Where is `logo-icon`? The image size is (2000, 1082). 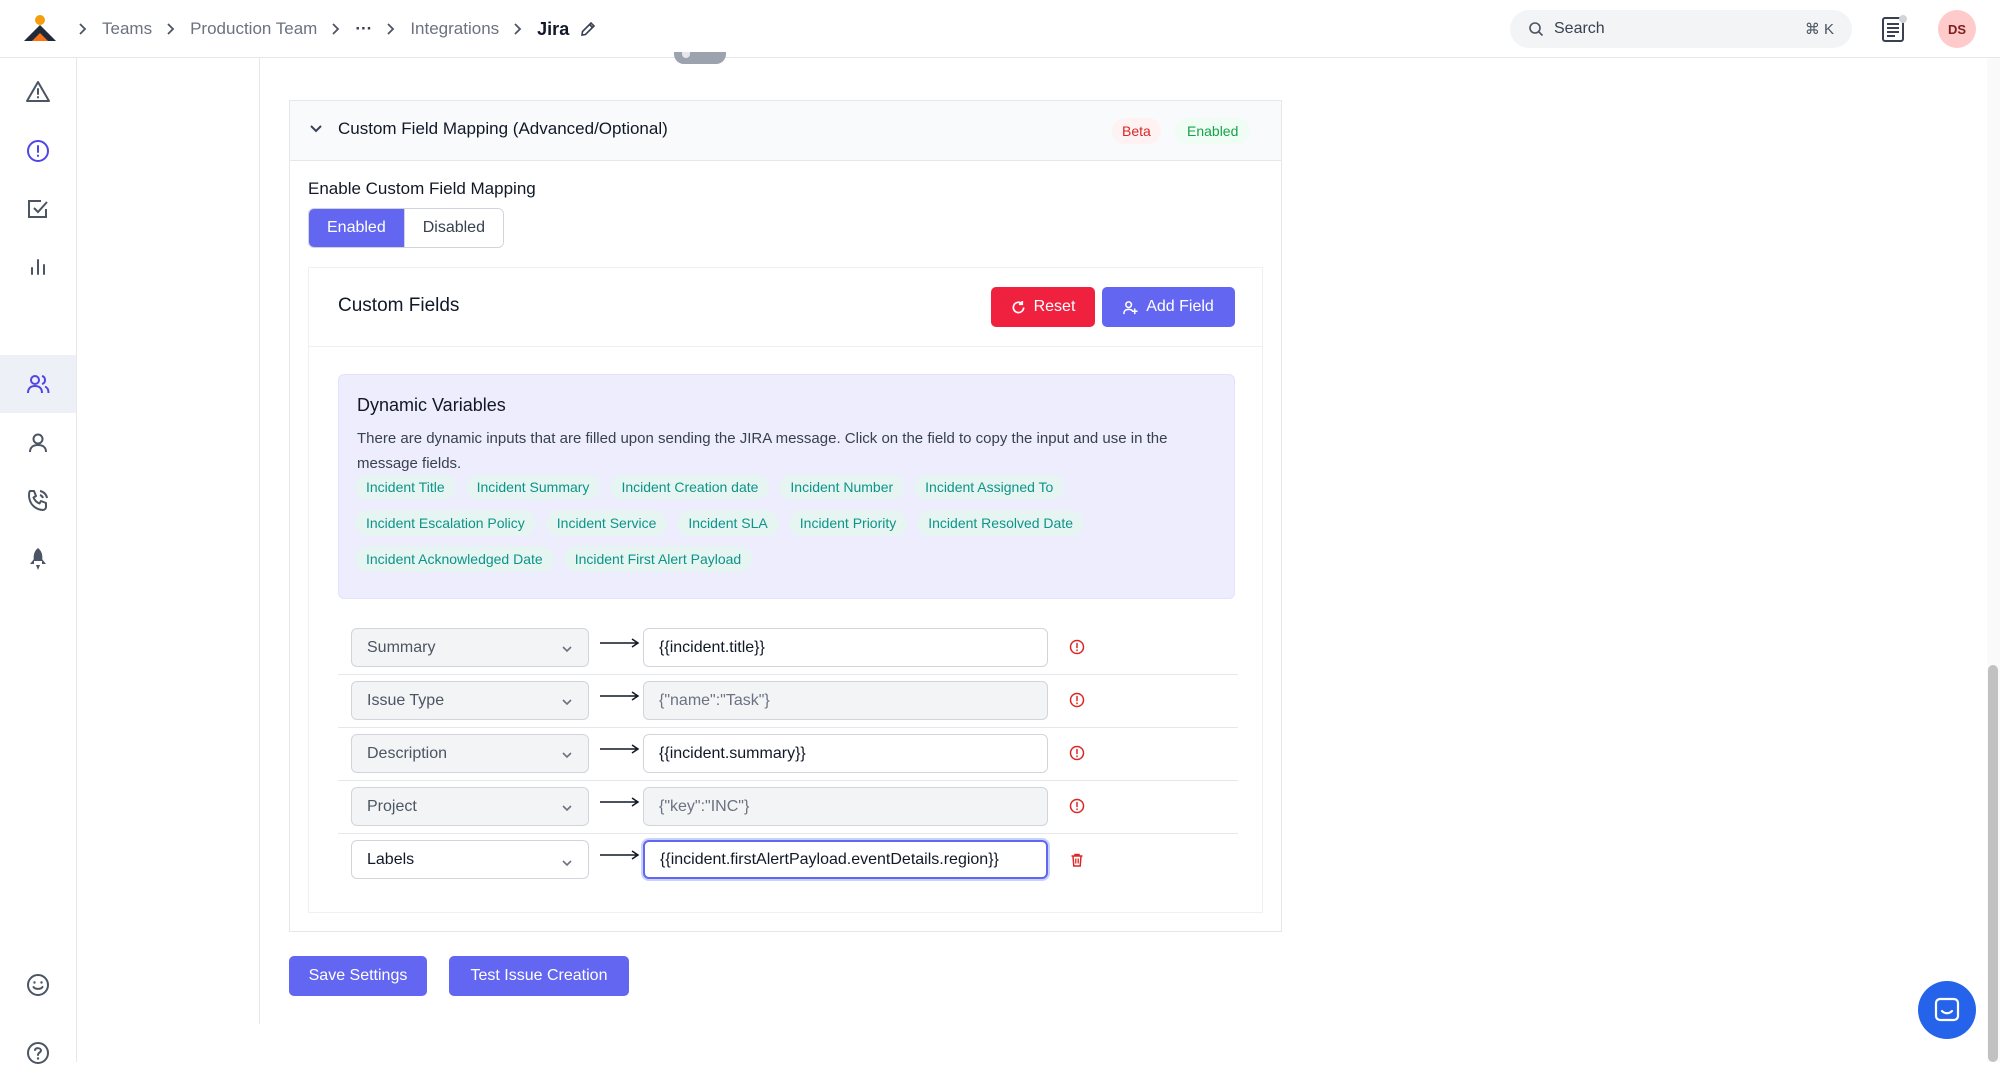
logo-icon is located at coordinates (40, 28).